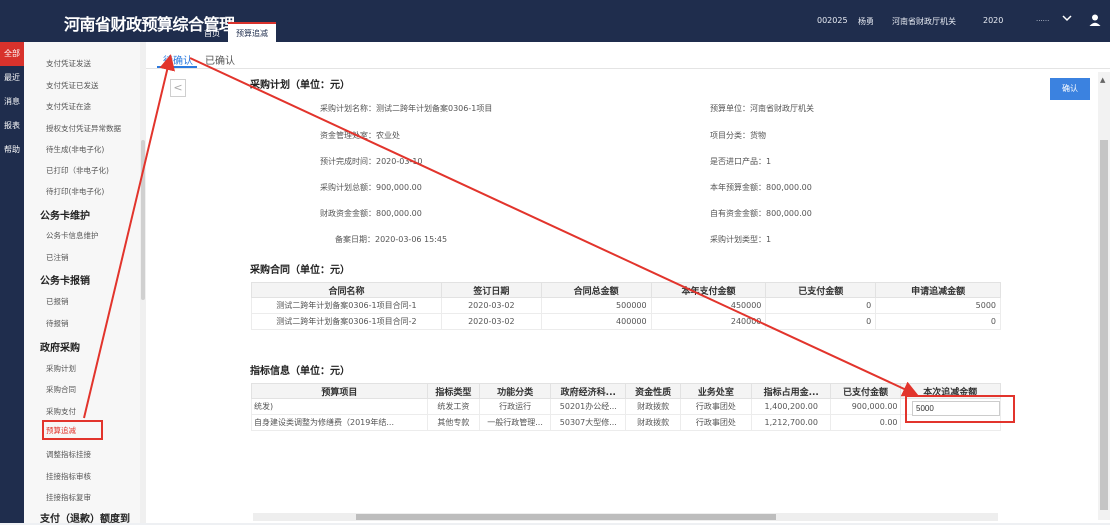  Describe the element at coordinates (178, 88) in the screenshot. I see `collapse-button: <` at that location.